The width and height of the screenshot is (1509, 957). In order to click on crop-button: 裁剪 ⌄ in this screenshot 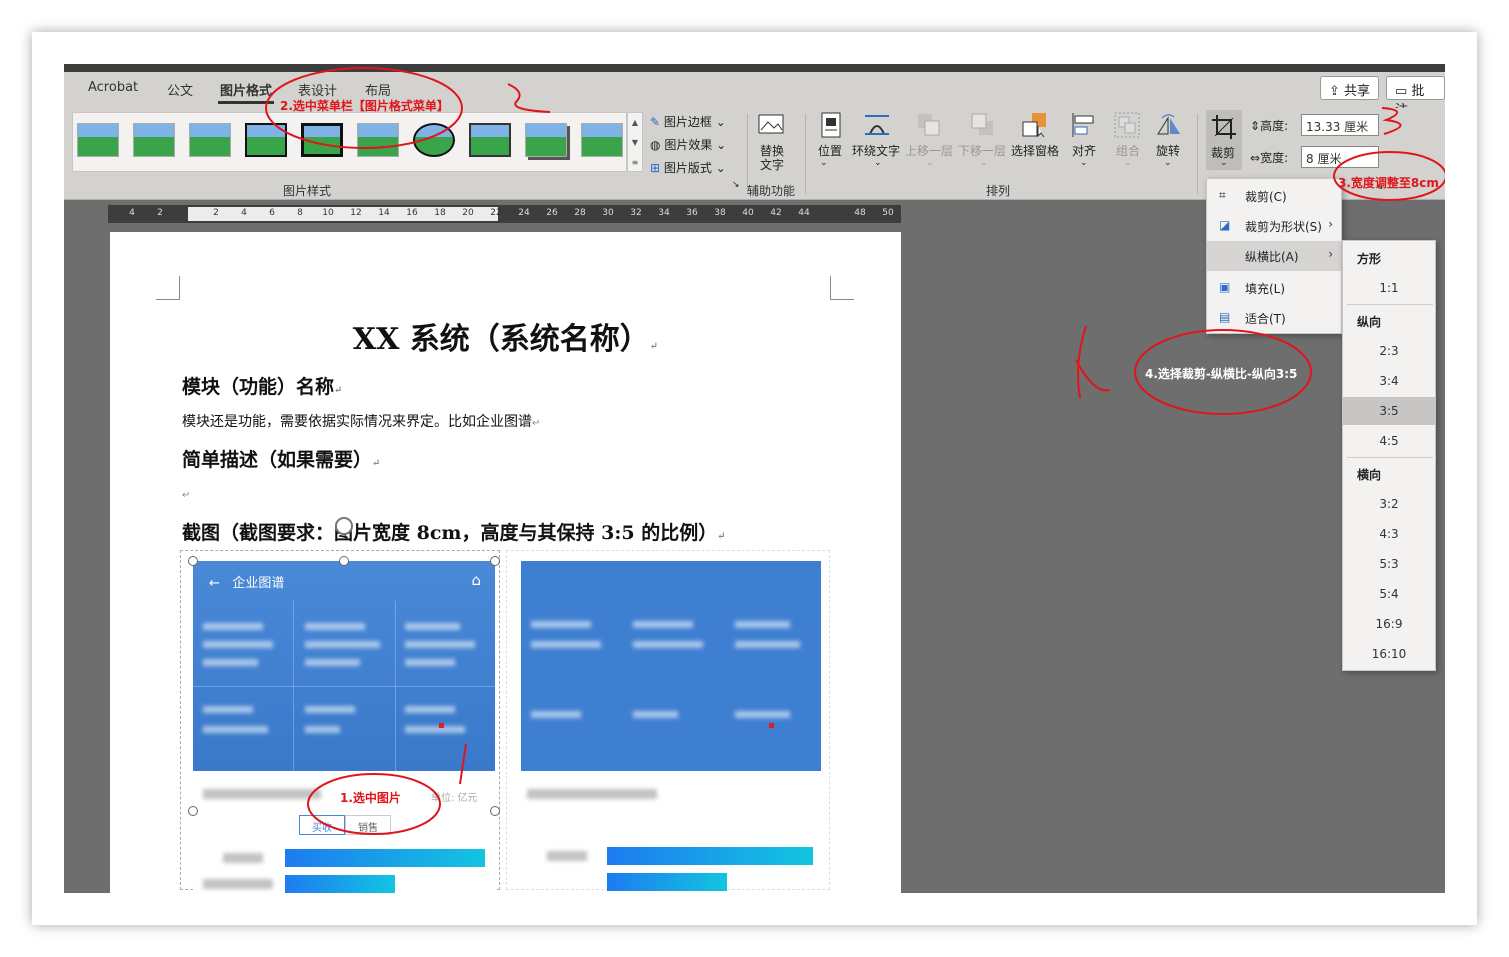, I will do `click(1224, 140)`.